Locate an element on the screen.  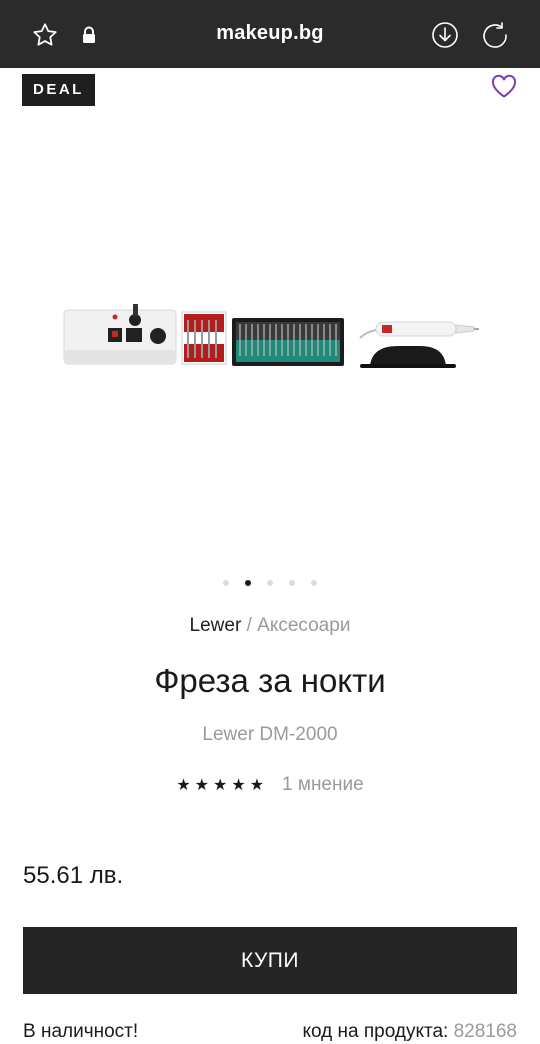
buy-button: КУПИ is located at coordinates (270, 960).